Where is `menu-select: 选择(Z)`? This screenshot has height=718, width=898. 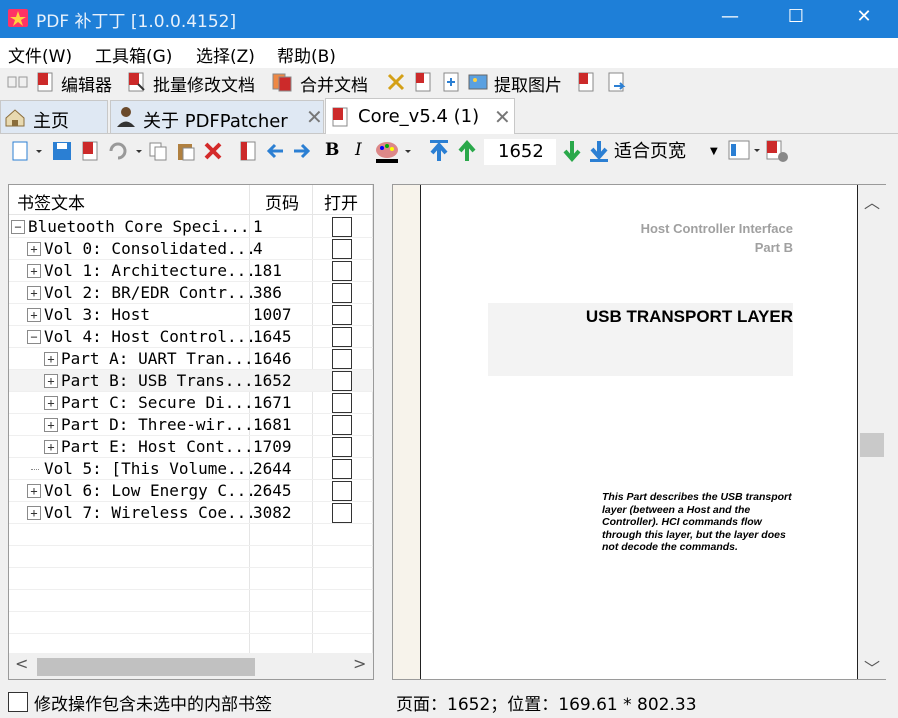
menu-select: 选择(Z) is located at coordinates (225, 54).